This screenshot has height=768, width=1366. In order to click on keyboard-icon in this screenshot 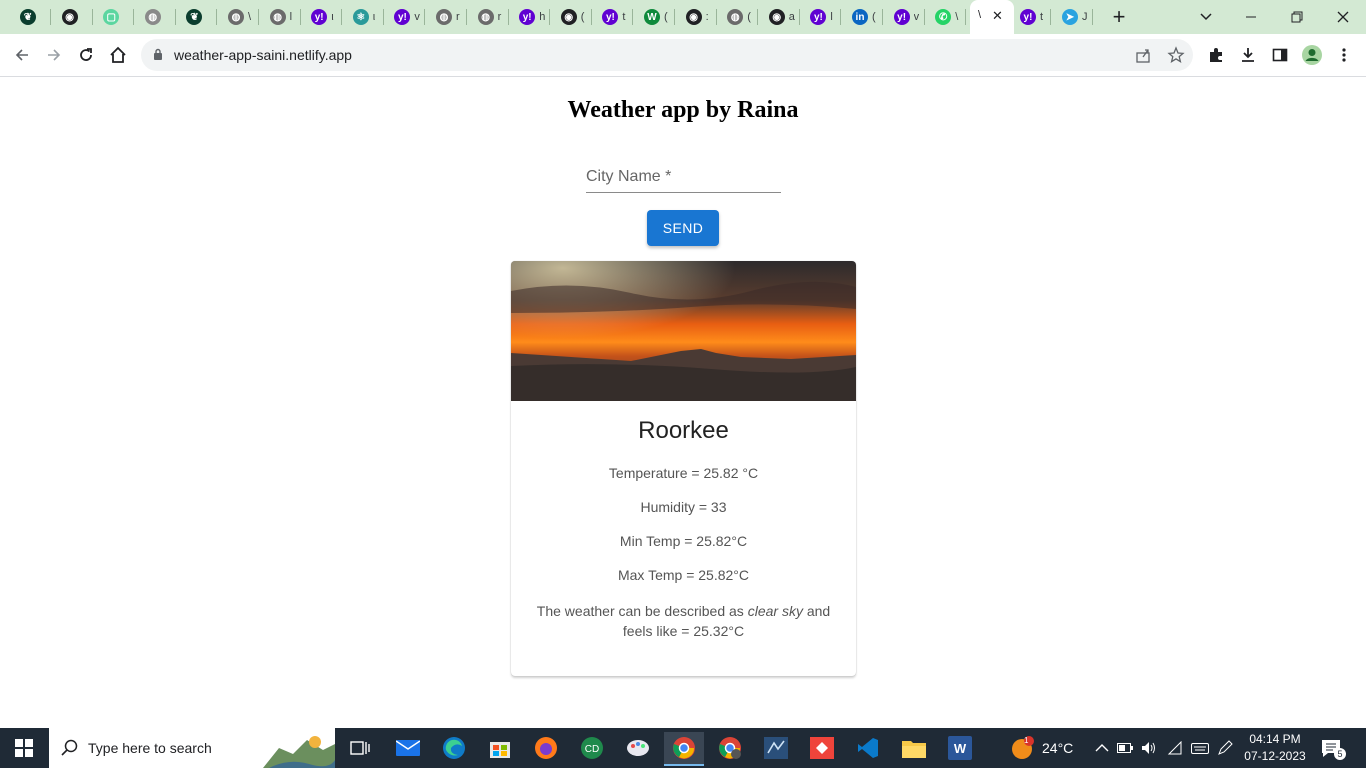, I will do `click(1200, 748)`.